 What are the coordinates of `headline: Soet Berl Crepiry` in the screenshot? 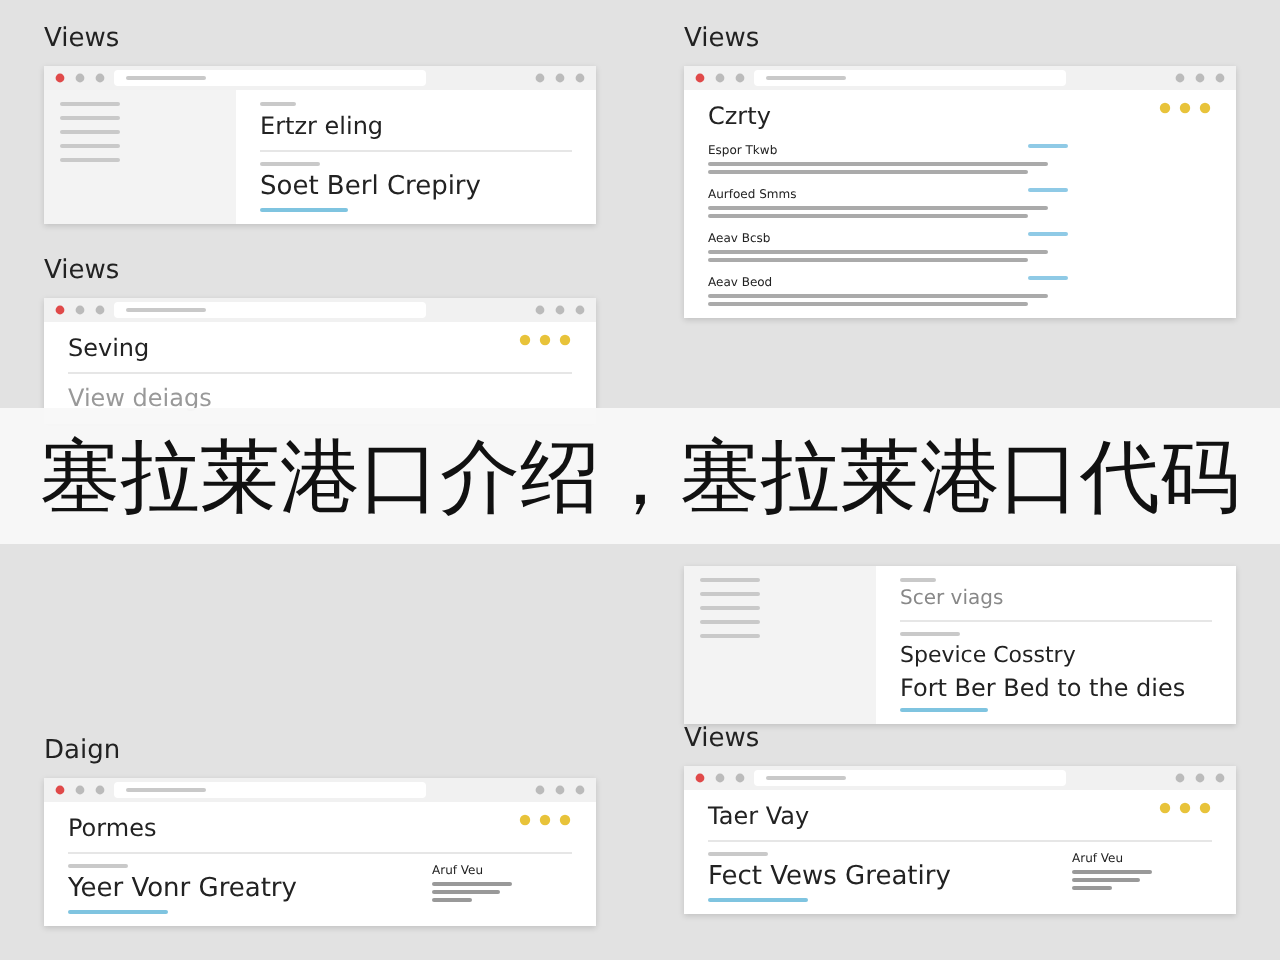 It's located at (371, 187).